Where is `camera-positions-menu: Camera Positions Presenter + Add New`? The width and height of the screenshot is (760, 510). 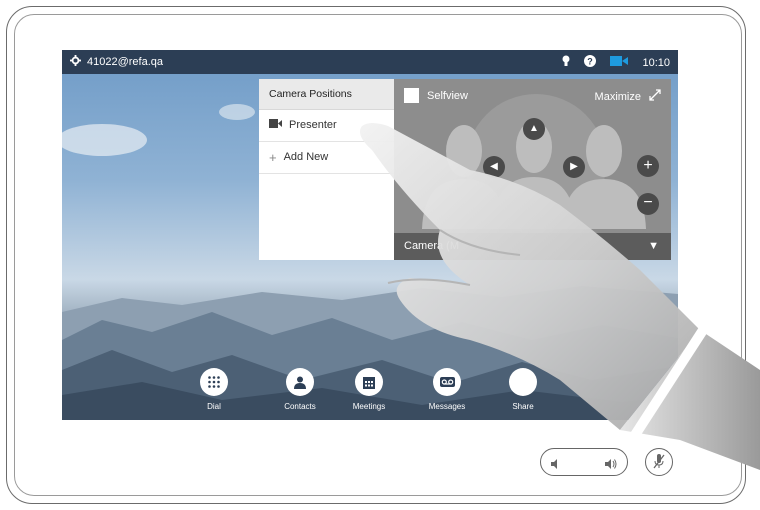 camera-positions-menu: Camera Positions Presenter + Add New is located at coordinates (326, 169).